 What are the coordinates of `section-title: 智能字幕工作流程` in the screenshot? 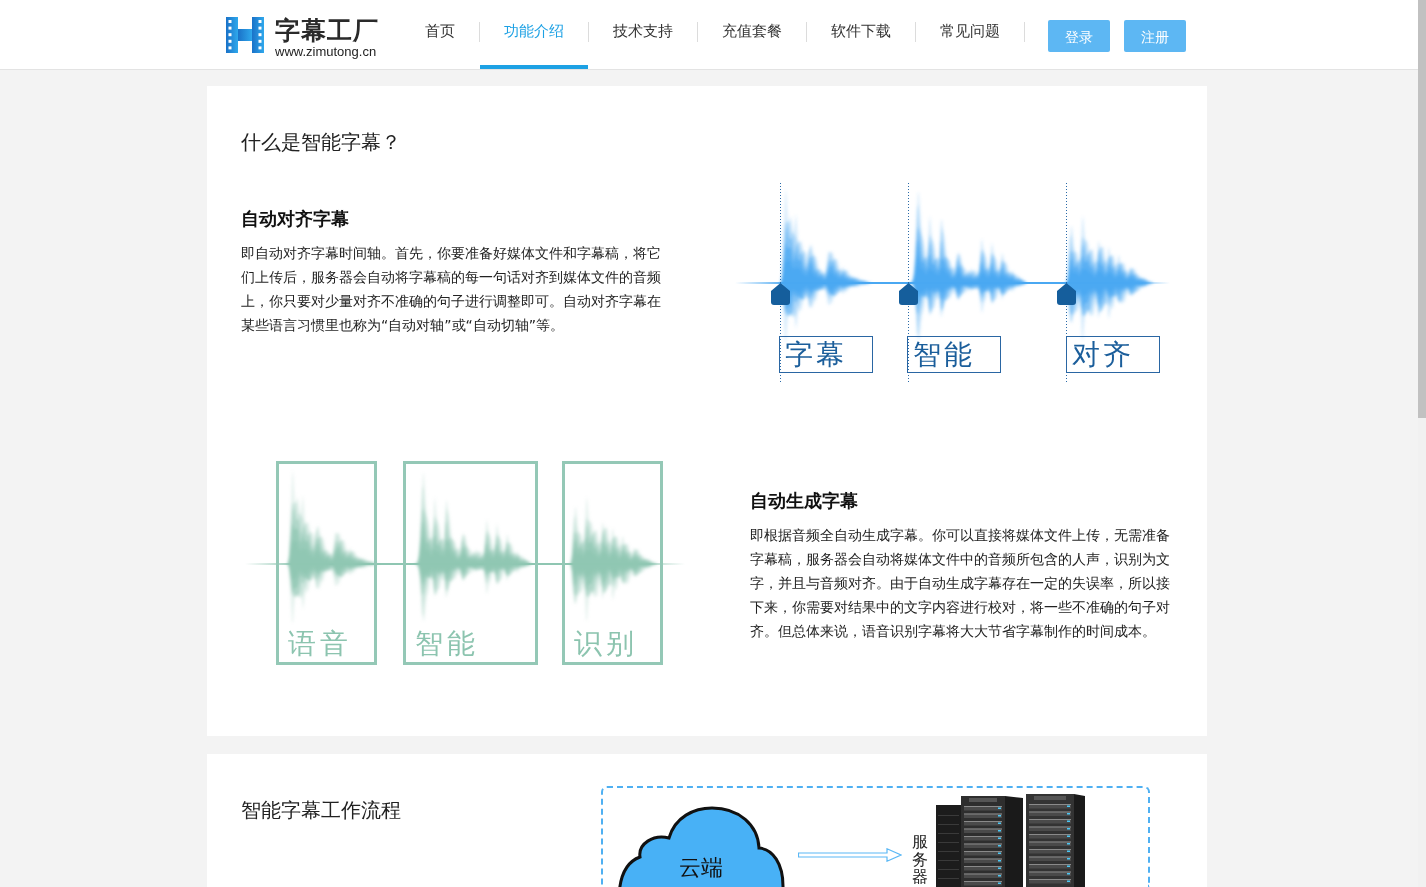 It's located at (321, 810).